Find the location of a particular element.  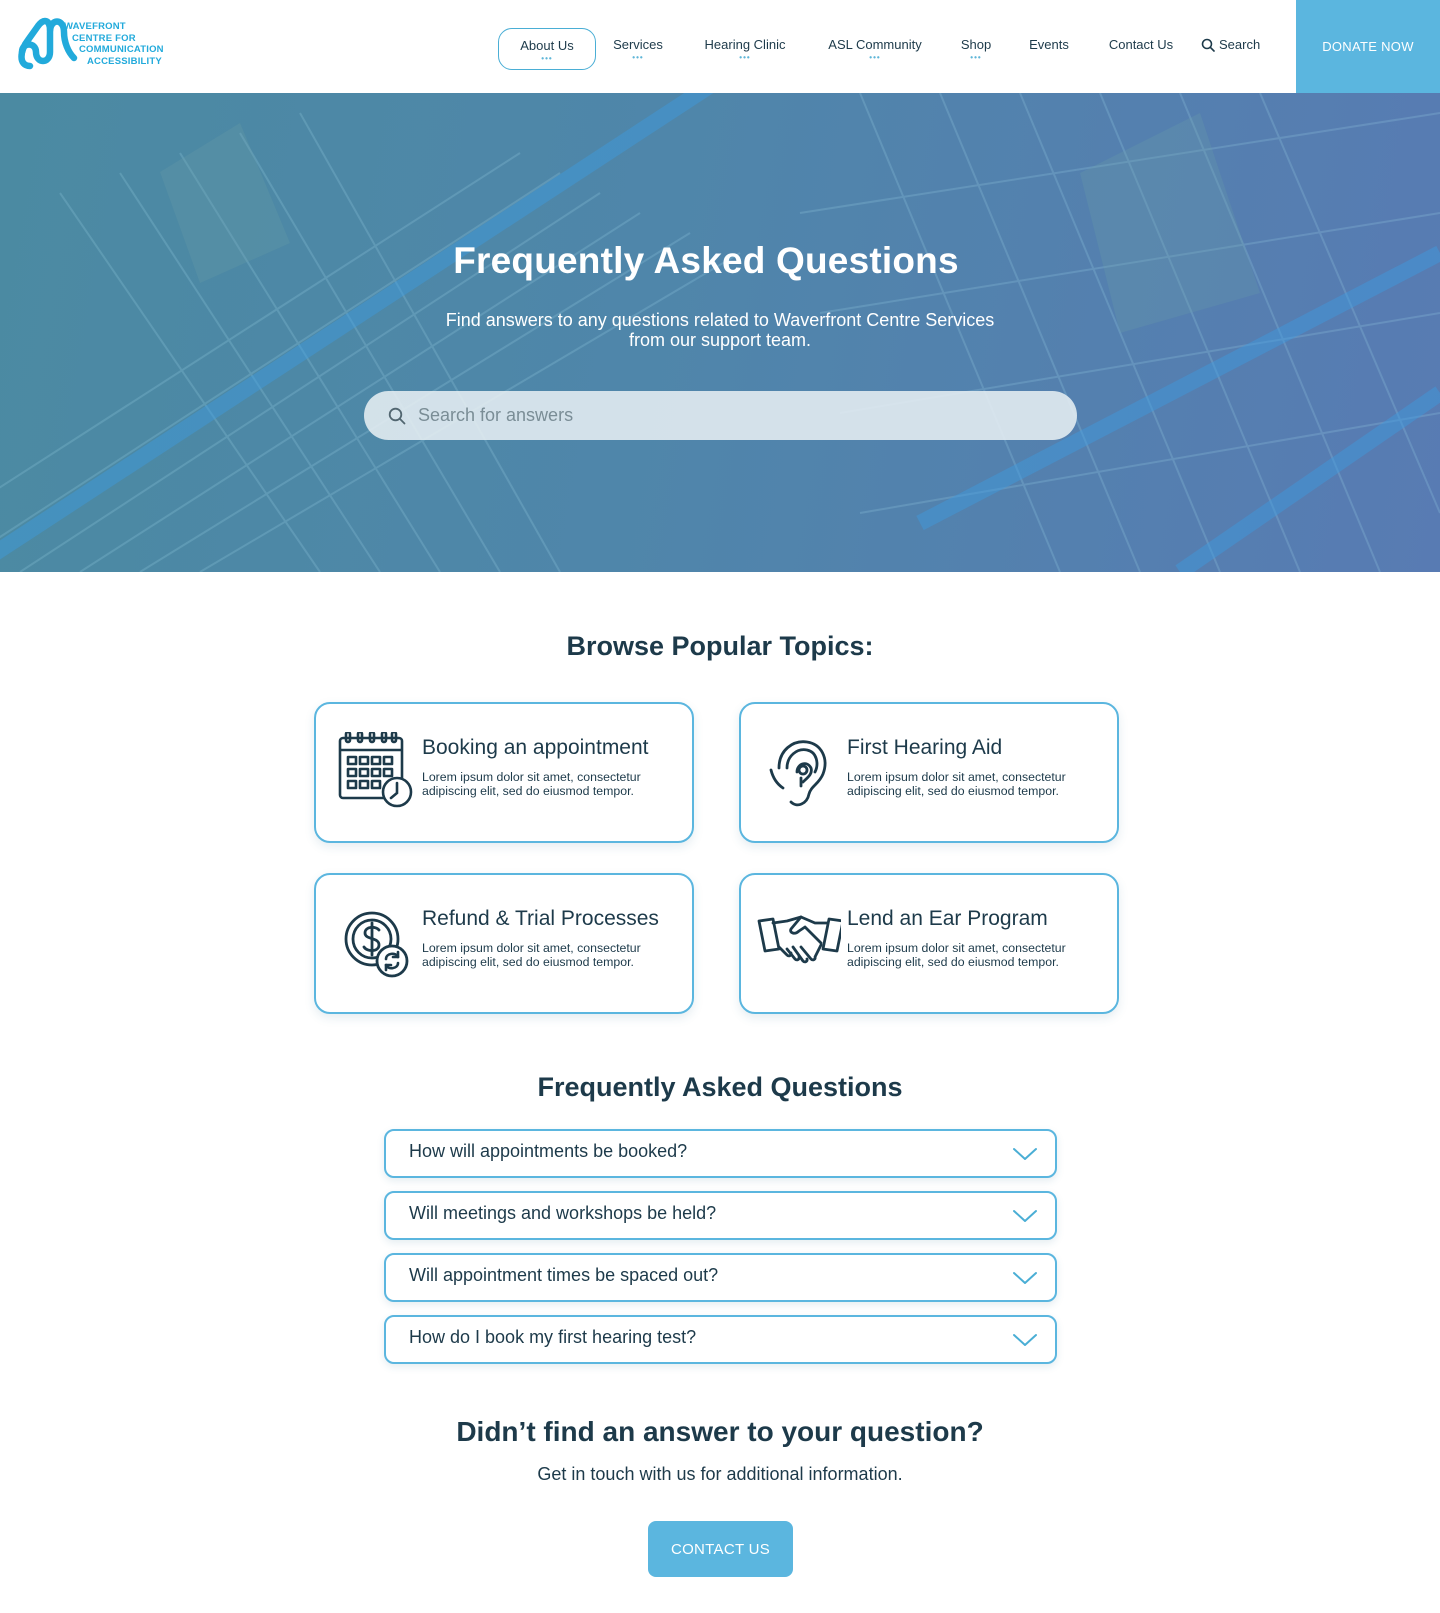

cta-heading: Didn’t find an answer to your question? is located at coordinates (720, 1431).